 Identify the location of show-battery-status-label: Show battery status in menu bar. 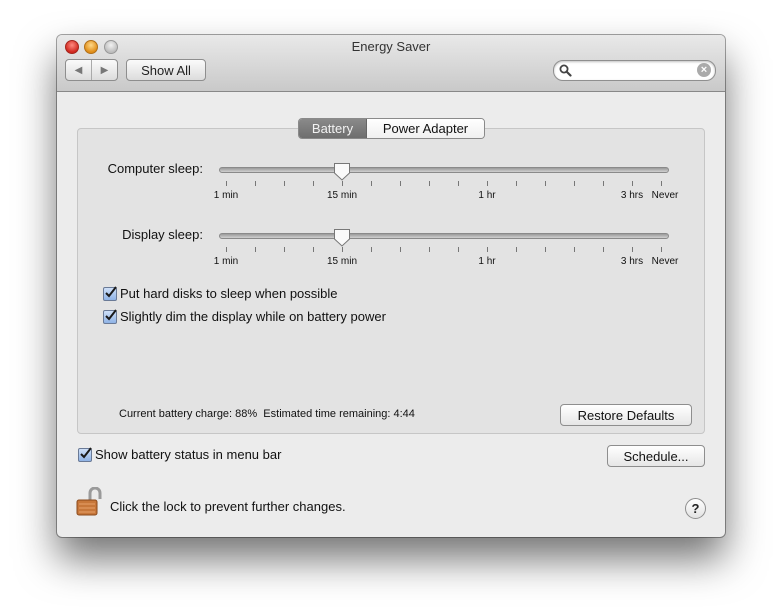
(188, 454).